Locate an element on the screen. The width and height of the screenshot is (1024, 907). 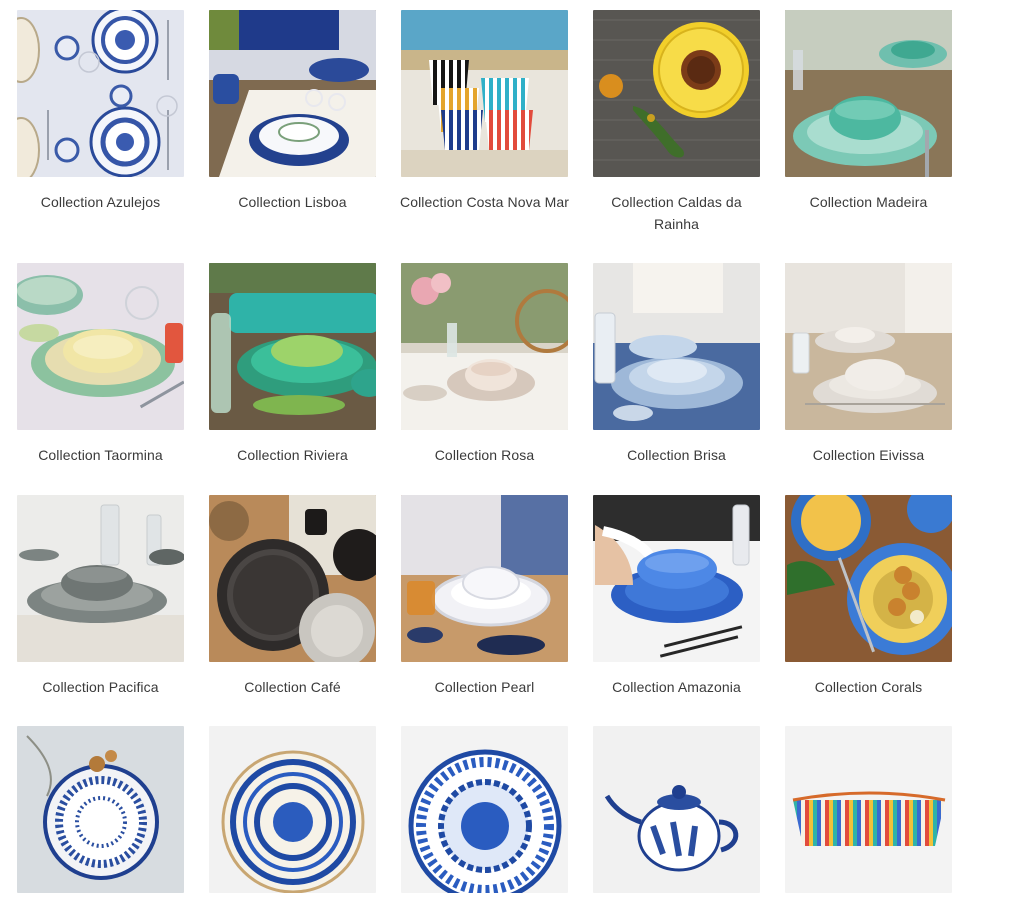
collection-card-pacifica: Collection Pacifica is located at coordinates (100, 596).